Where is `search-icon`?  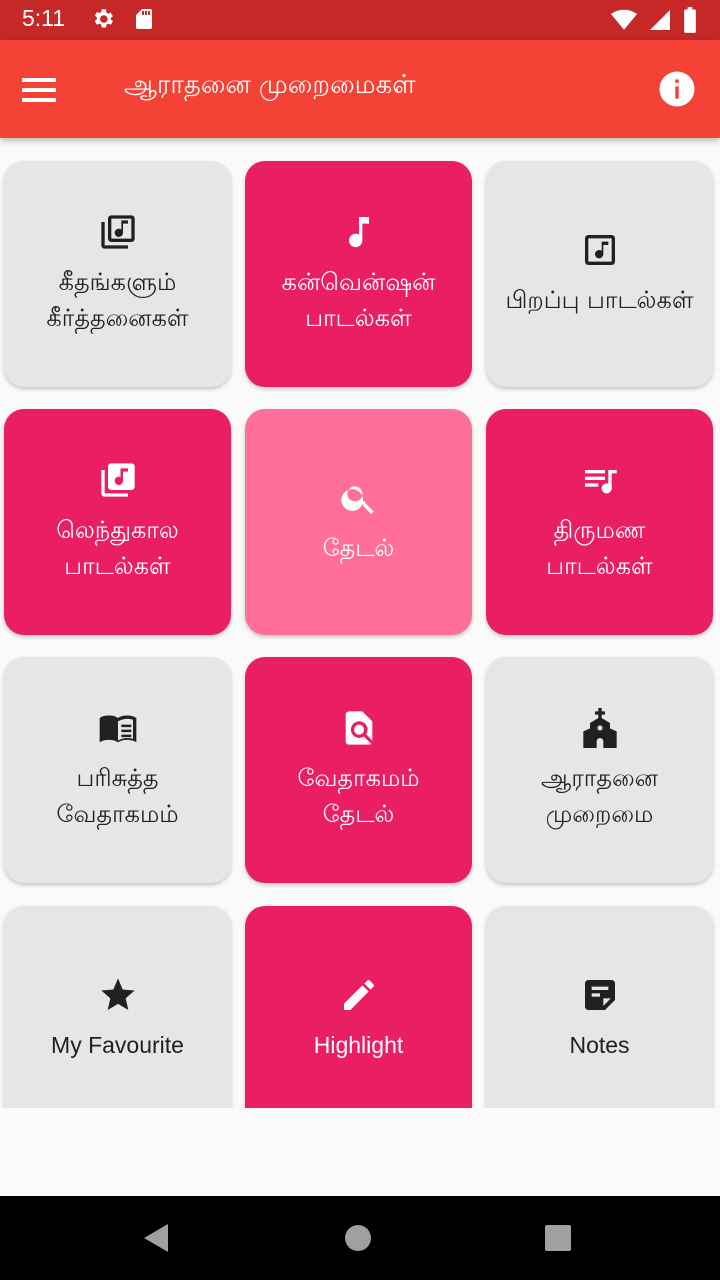
search-icon is located at coordinates (357, 500).